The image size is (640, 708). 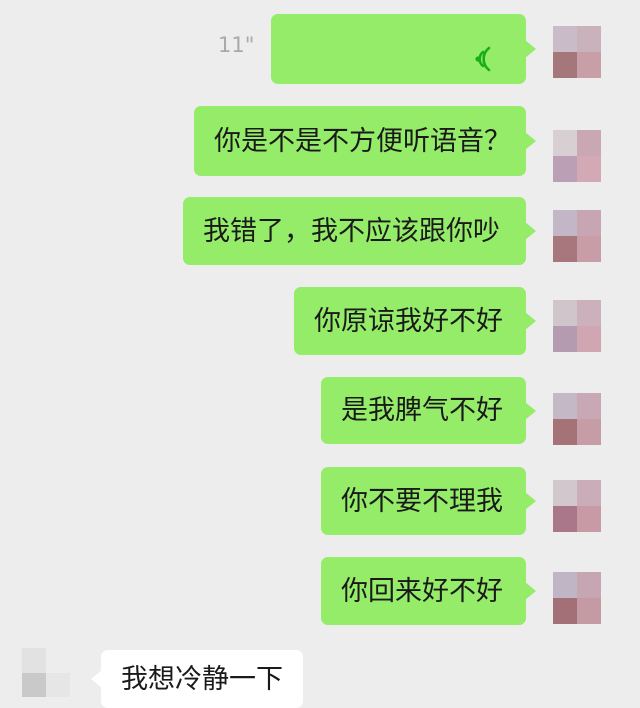 What do you see at coordinates (428, 410) in the screenshot?
I see `message-bubble: 是我脾气不好` at bounding box center [428, 410].